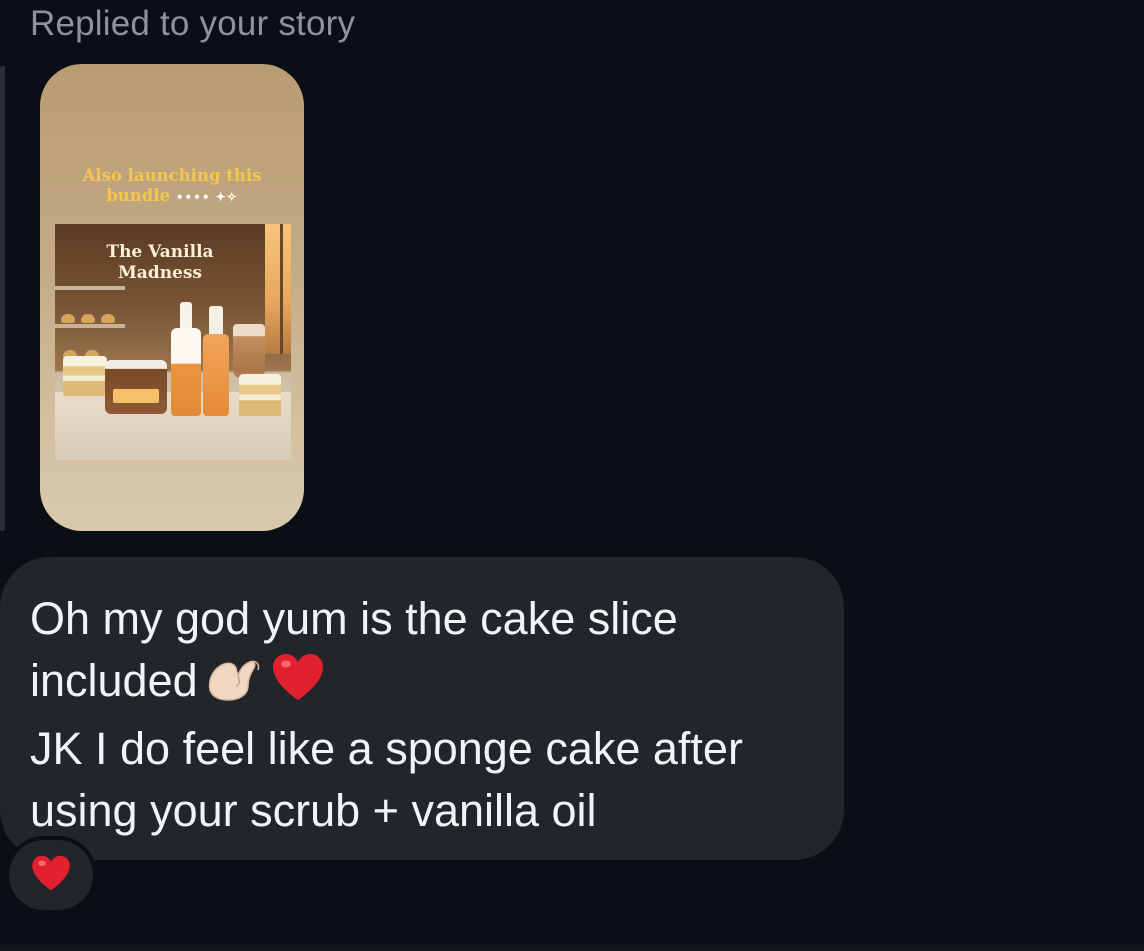 This screenshot has height=951, width=1144. I want to click on message-line: JK I do feel like a sponge cake after, so click(430, 749).